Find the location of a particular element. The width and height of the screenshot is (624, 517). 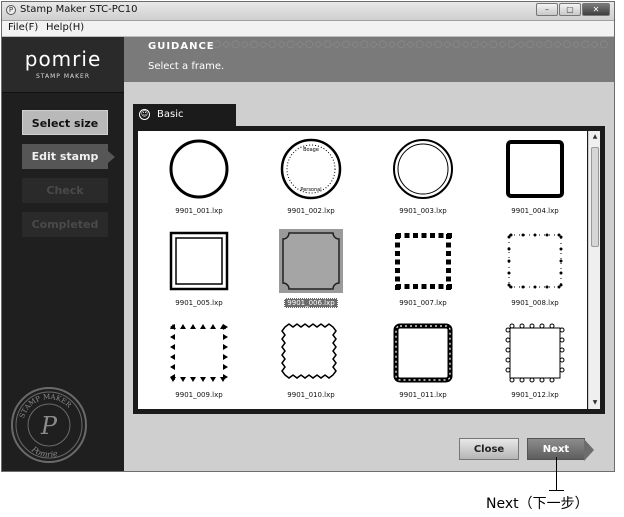

frame-item: 9901_003.lxp is located at coordinates (419, 179).